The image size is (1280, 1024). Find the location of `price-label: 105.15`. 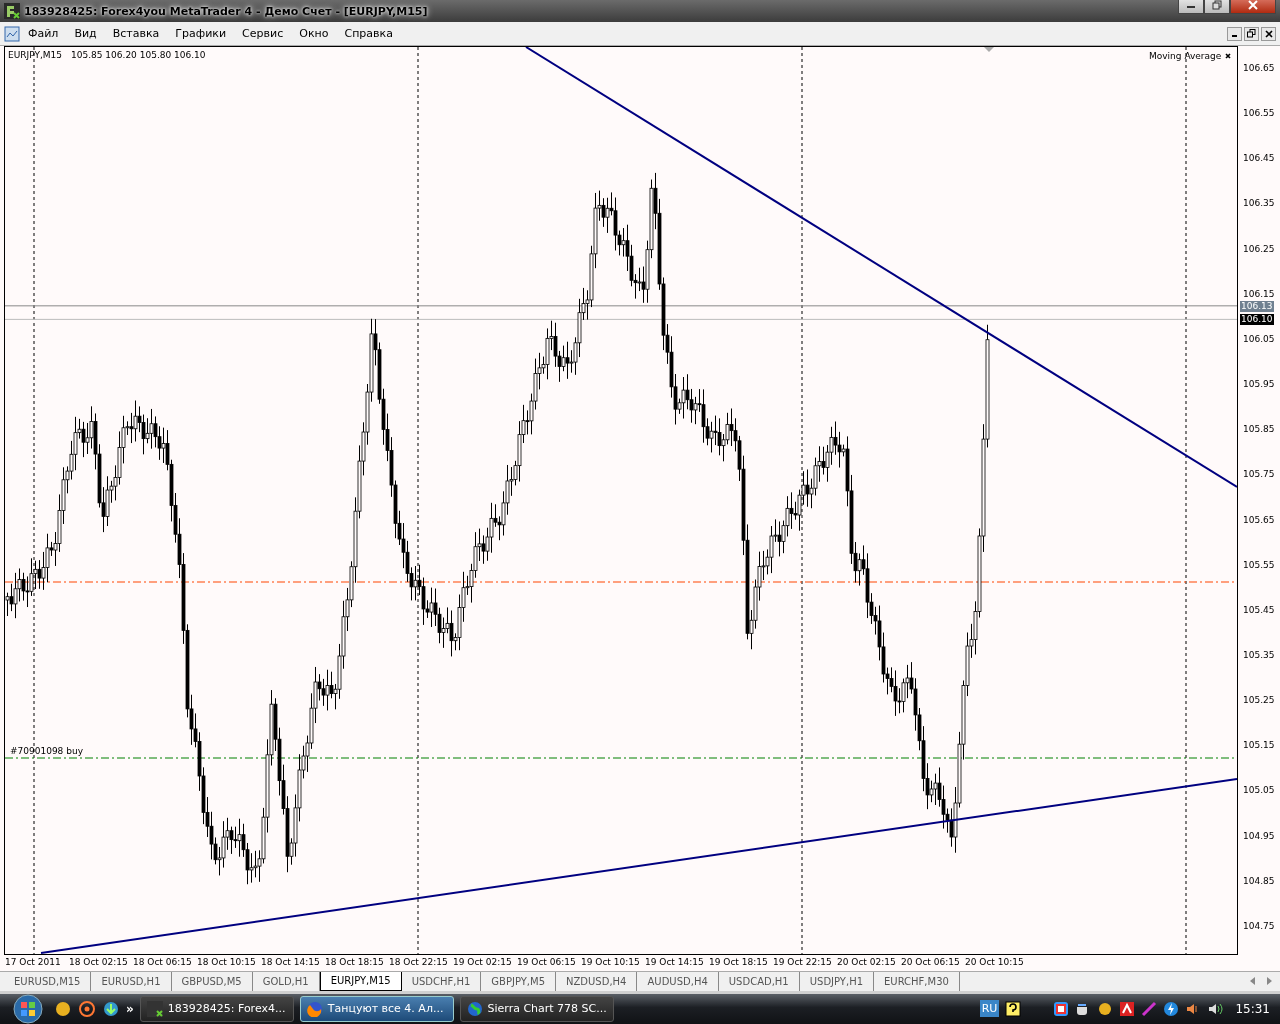

price-label: 105.15 is located at coordinates (1259, 746).